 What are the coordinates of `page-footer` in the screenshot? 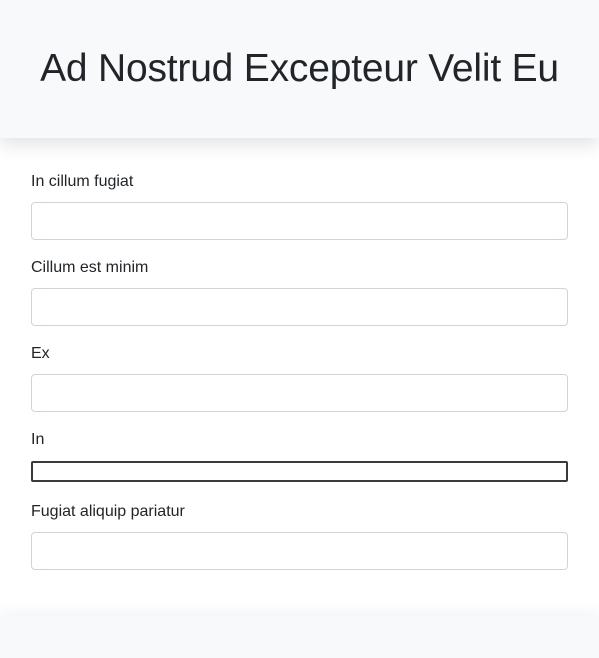 It's located at (299, 637).